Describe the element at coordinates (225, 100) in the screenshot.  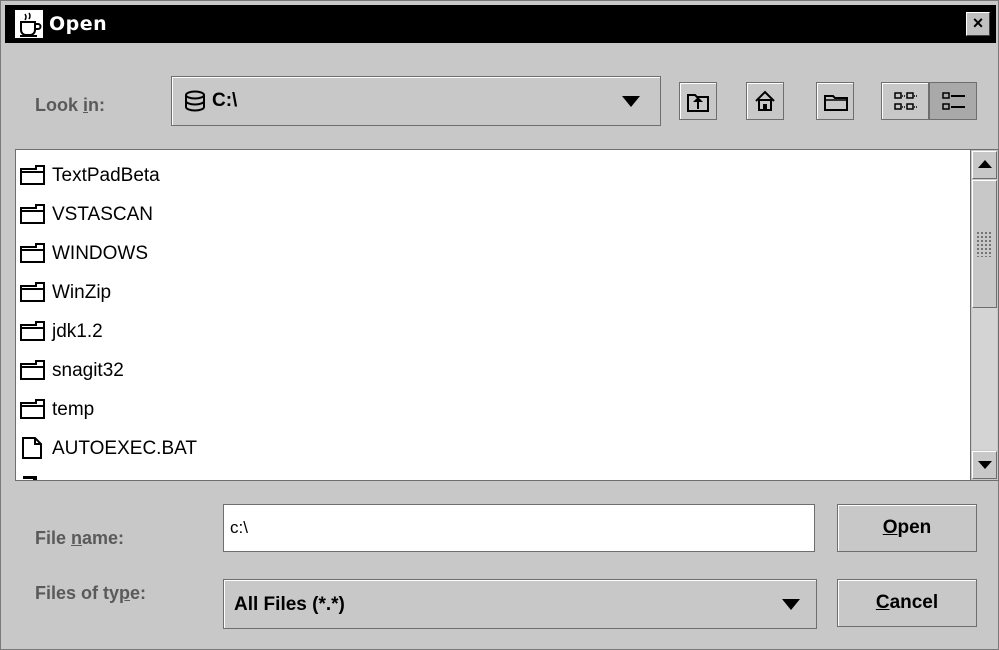
I see `look-in-value: C:\` at that location.